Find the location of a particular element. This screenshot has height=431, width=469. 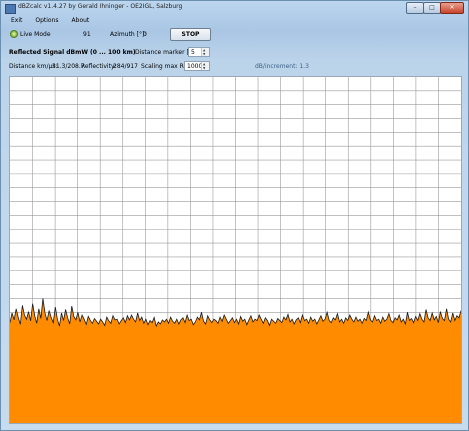

distance-marker-spinner: 5 ▲ ▼ is located at coordinates (199, 52).